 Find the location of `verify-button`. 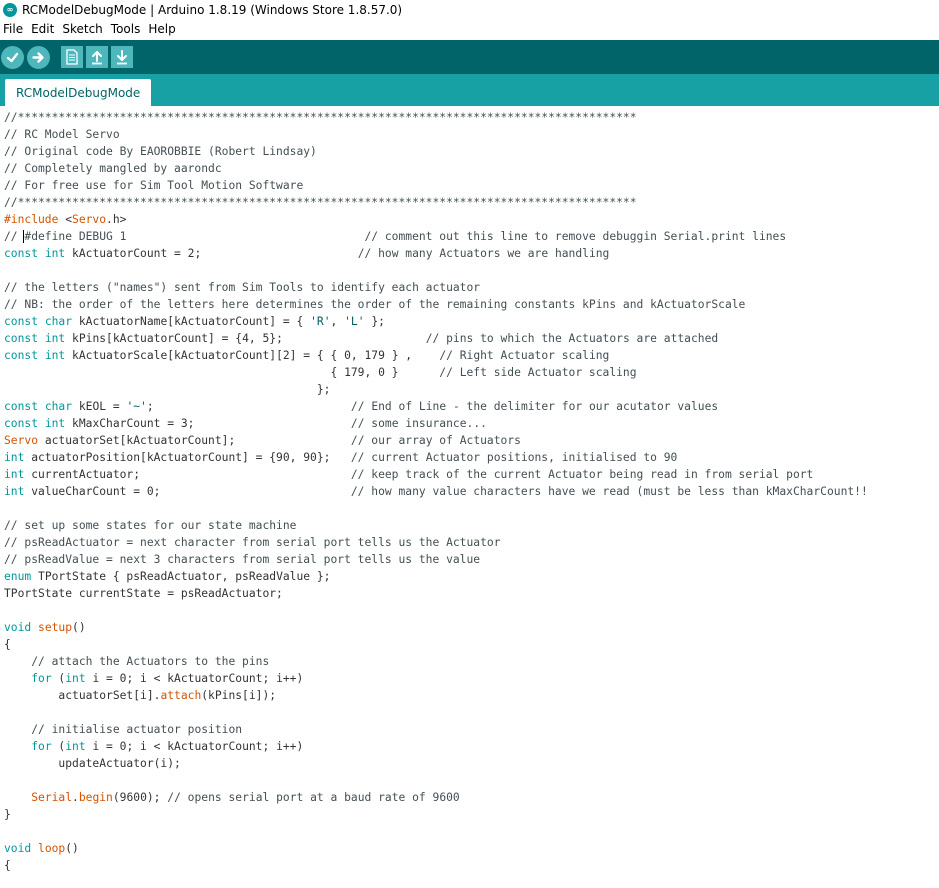

verify-button is located at coordinates (12, 57).